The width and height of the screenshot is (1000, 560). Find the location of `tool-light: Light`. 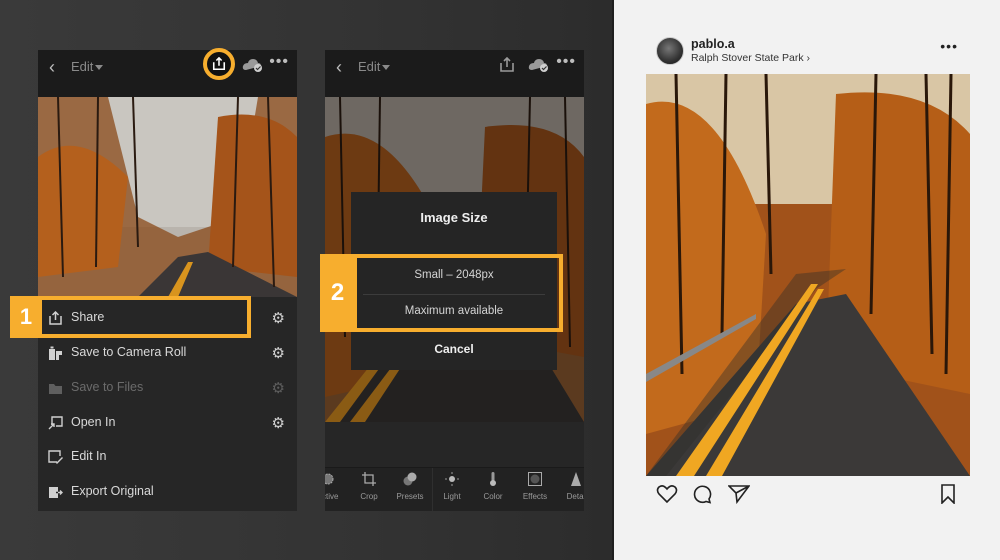

tool-light: Light is located at coordinates (452, 486).